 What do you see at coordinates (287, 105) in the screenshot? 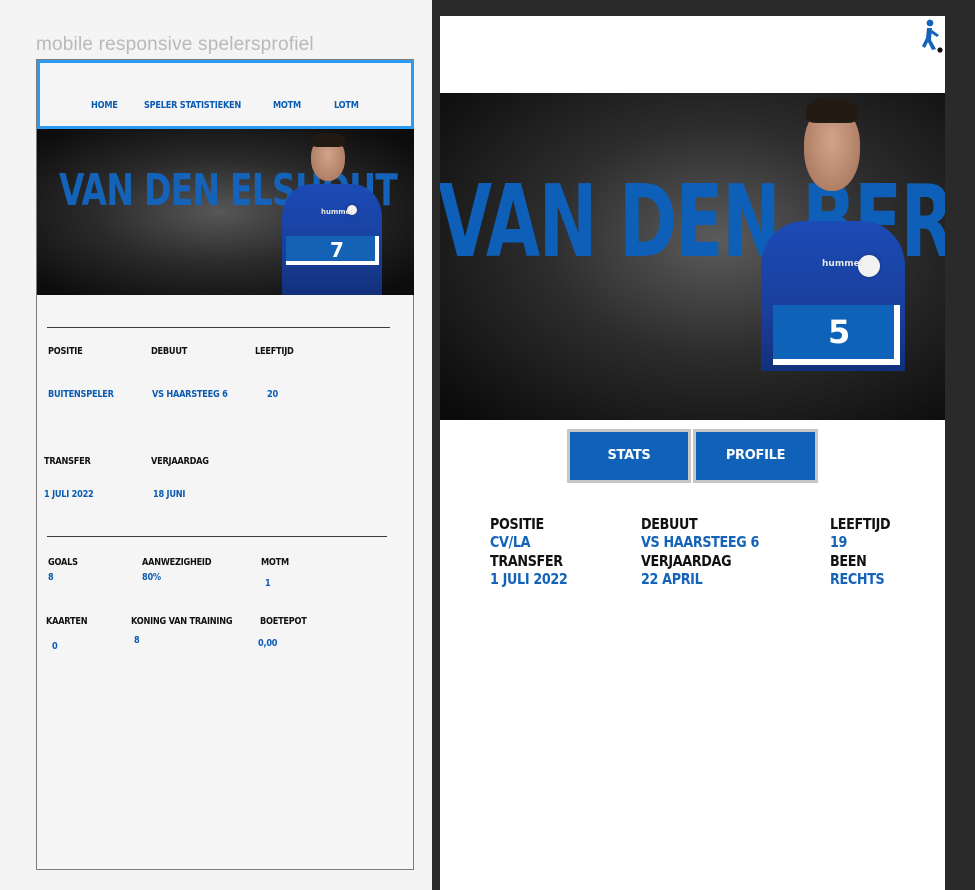
I see `nav-motm: MOTM` at bounding box center [287, 105].